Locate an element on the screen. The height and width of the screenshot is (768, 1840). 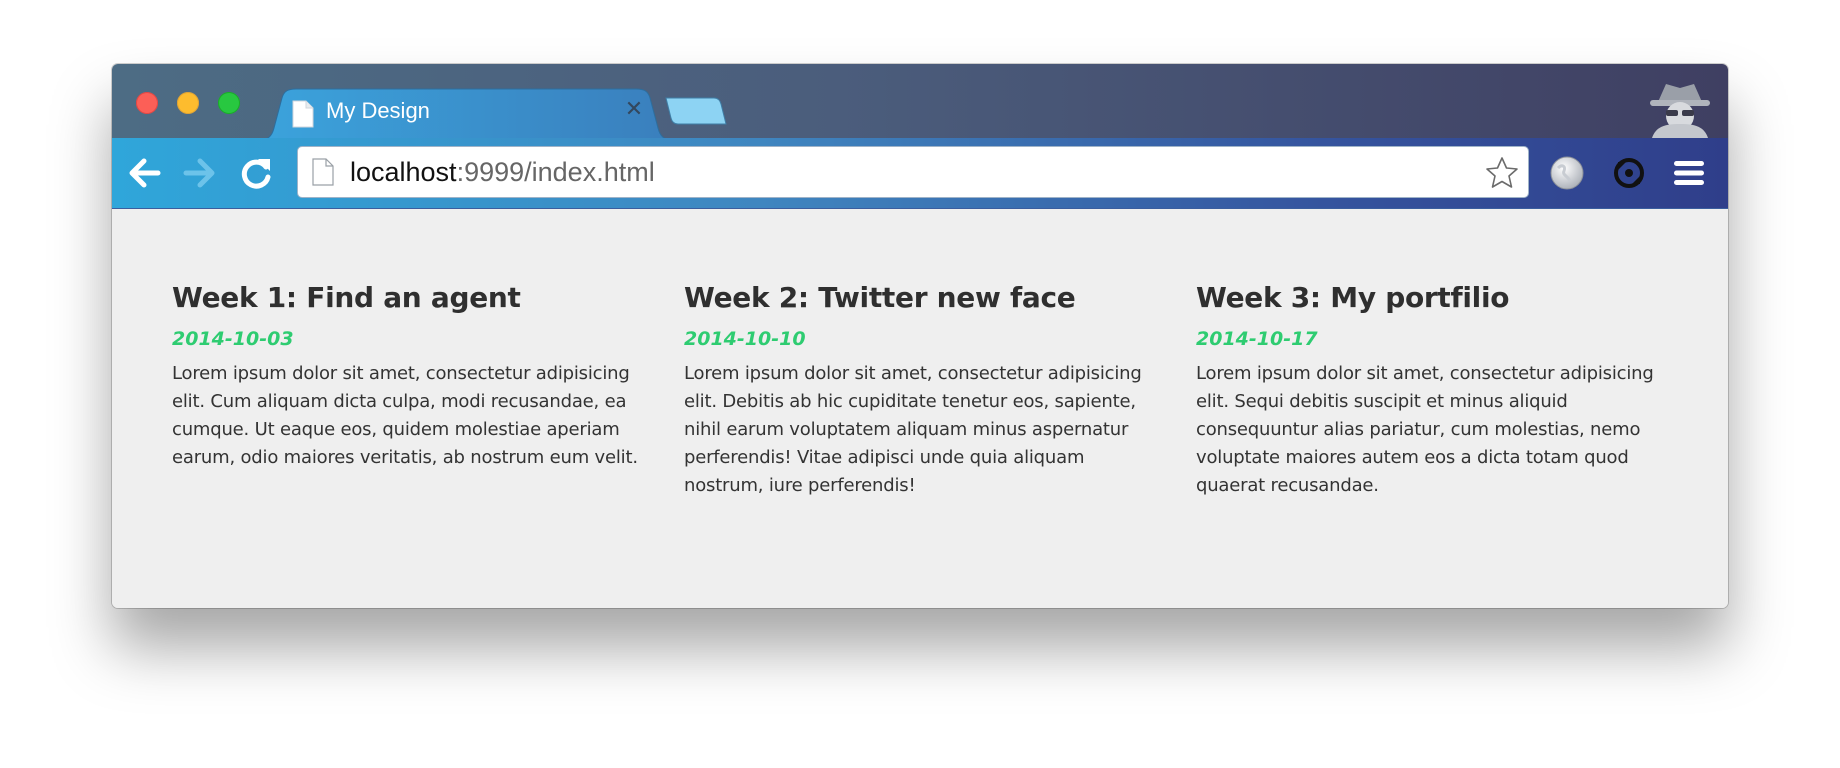
url-host: localhost is located at coordinates (403, 172).